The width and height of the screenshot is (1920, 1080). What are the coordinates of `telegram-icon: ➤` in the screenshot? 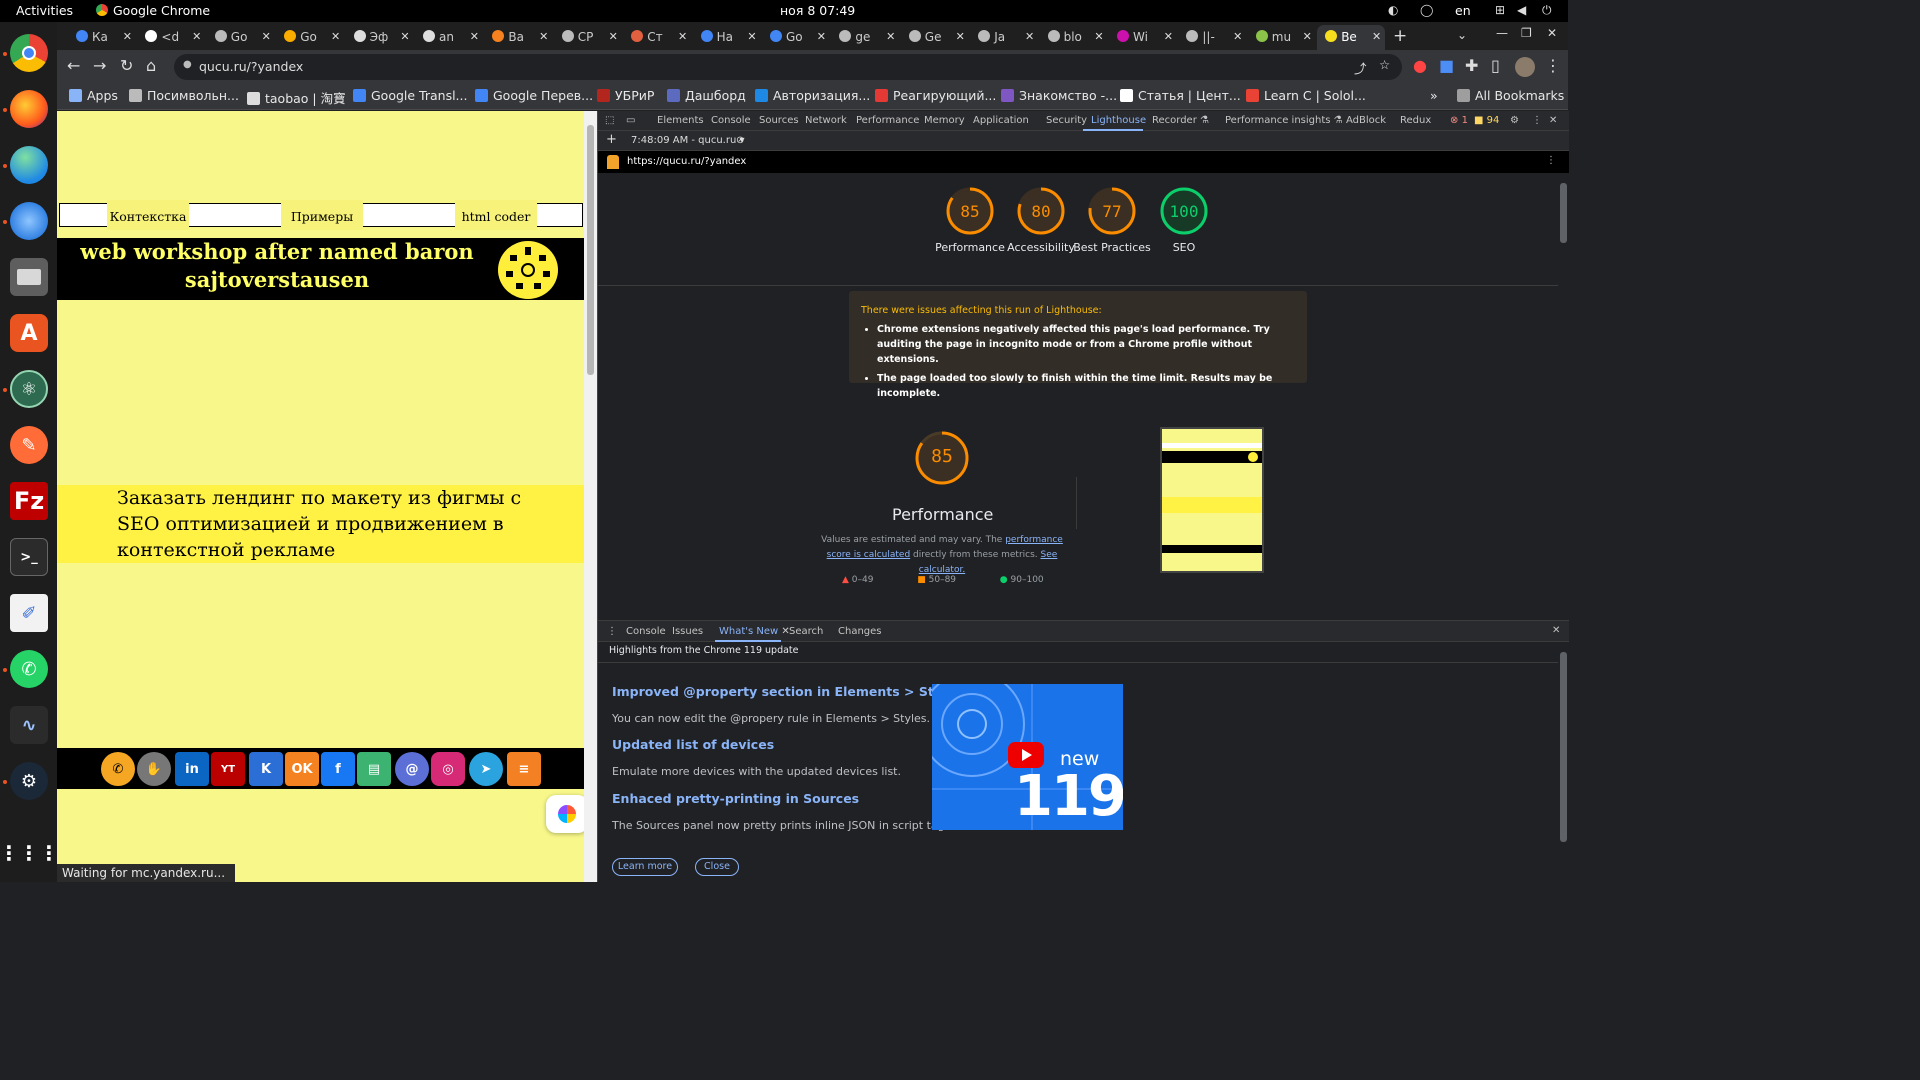 It's located at (486, 769).